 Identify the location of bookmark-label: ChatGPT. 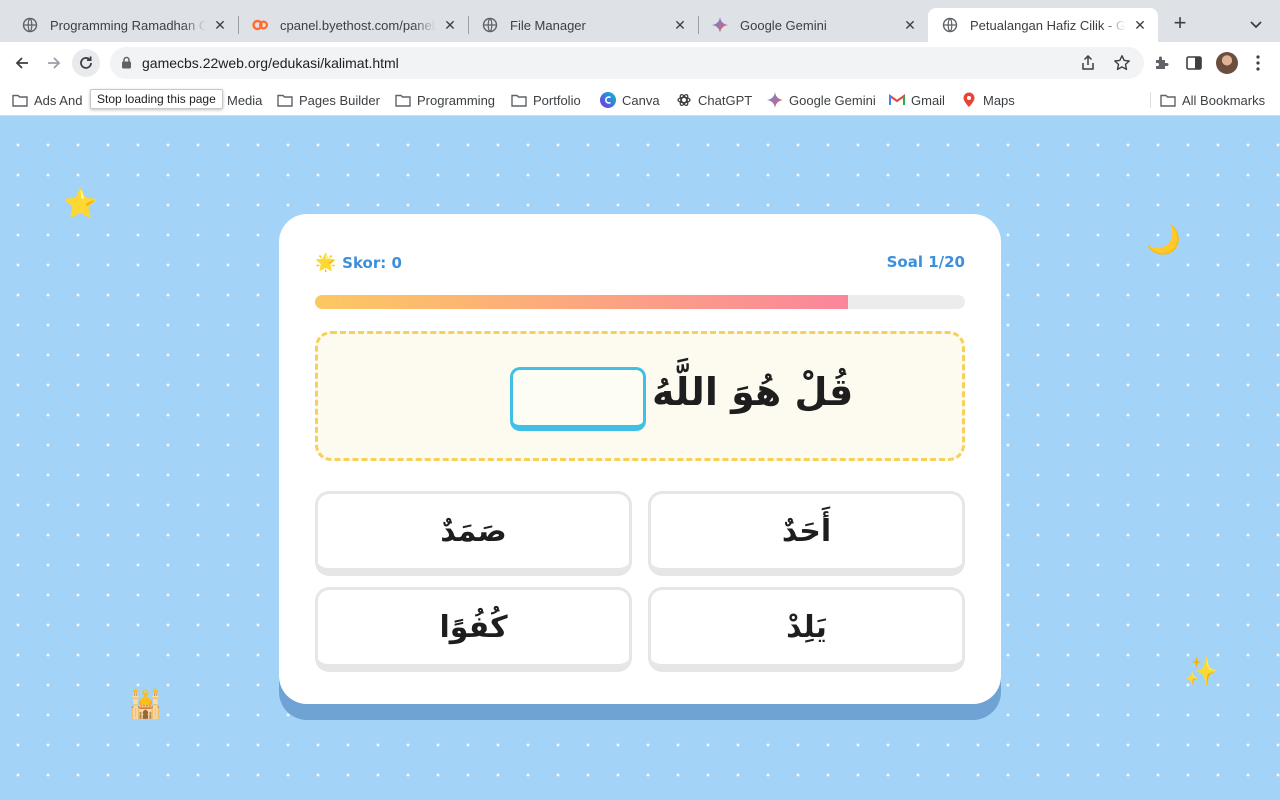
(725, 100).